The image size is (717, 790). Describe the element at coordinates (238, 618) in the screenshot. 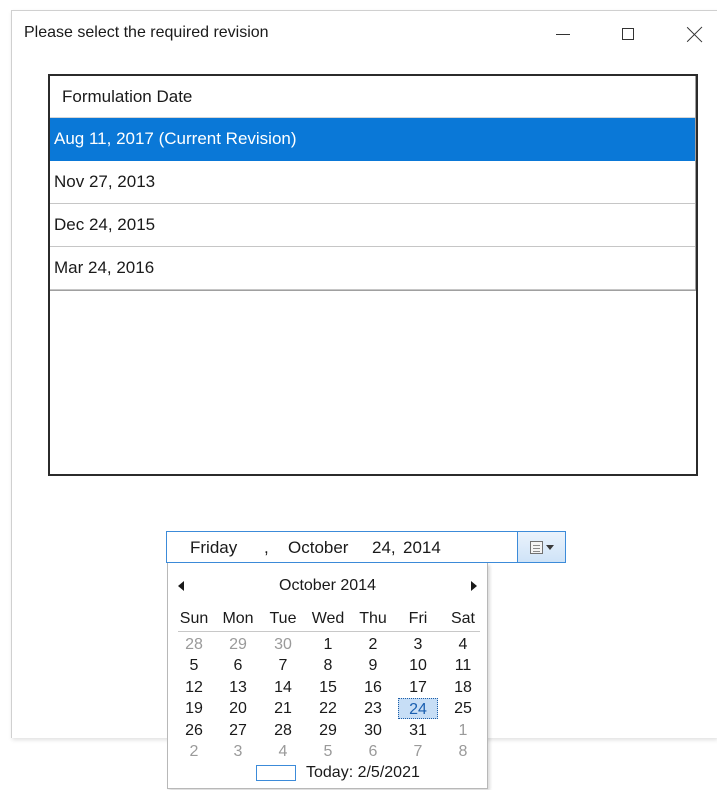

I see `weekday-label: Mon` at that location.